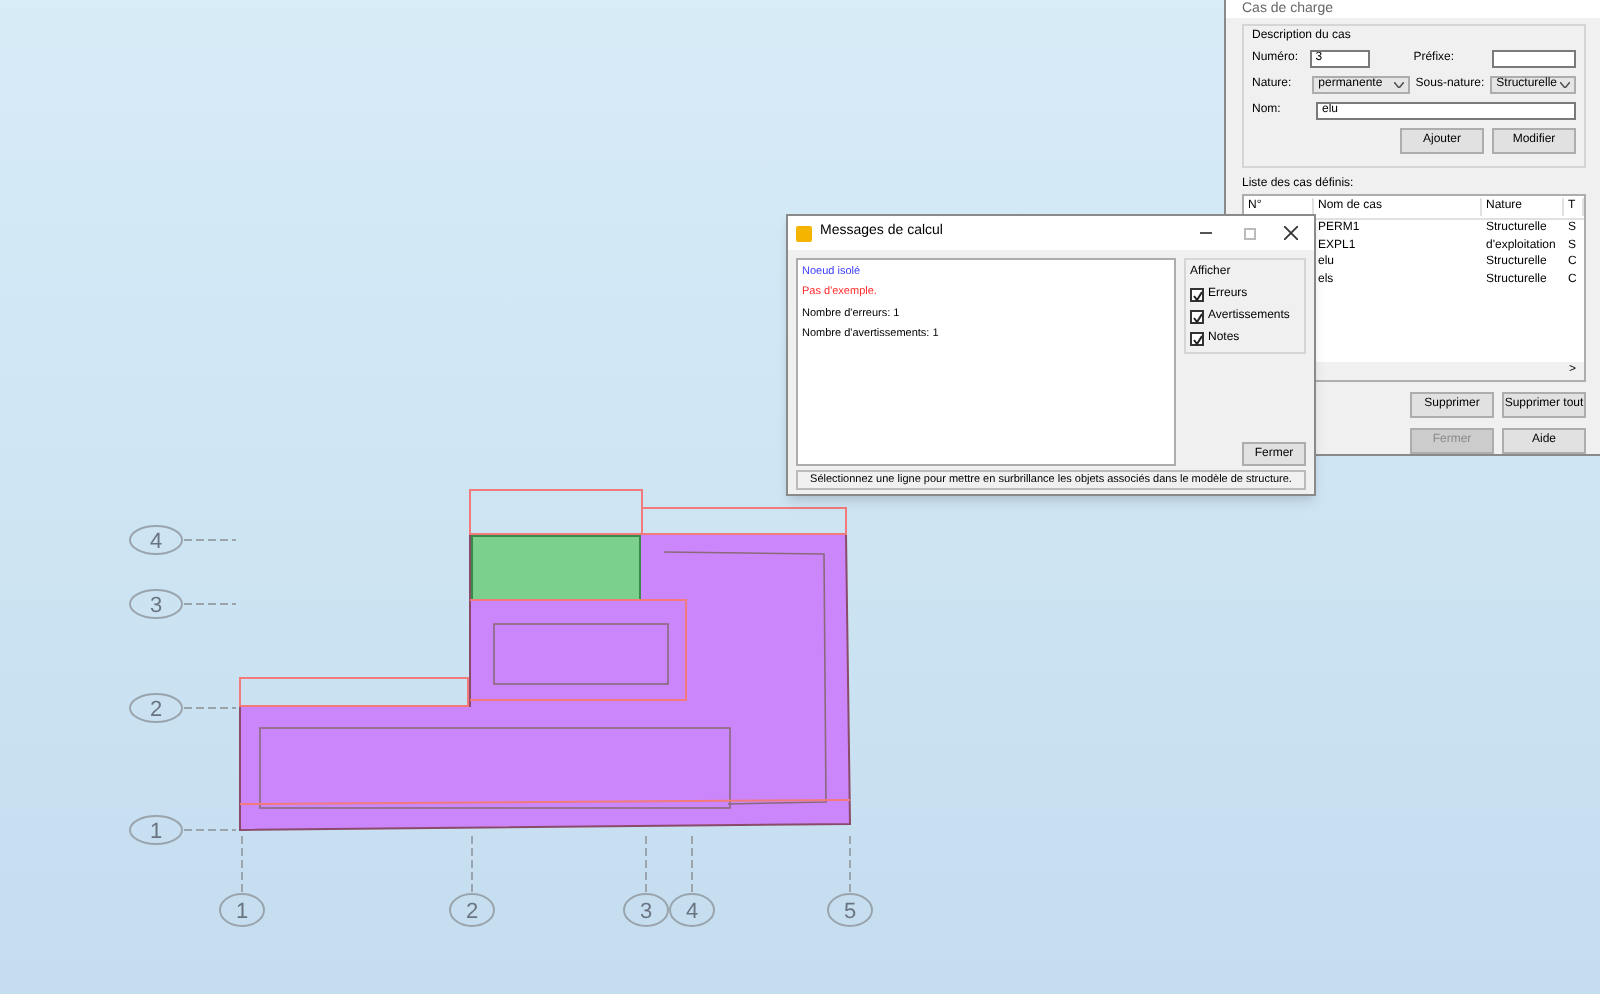 Image resolution: width=1600 pixels, height=994 pixels. I want to click on prefix-field, so click(1534, 59).